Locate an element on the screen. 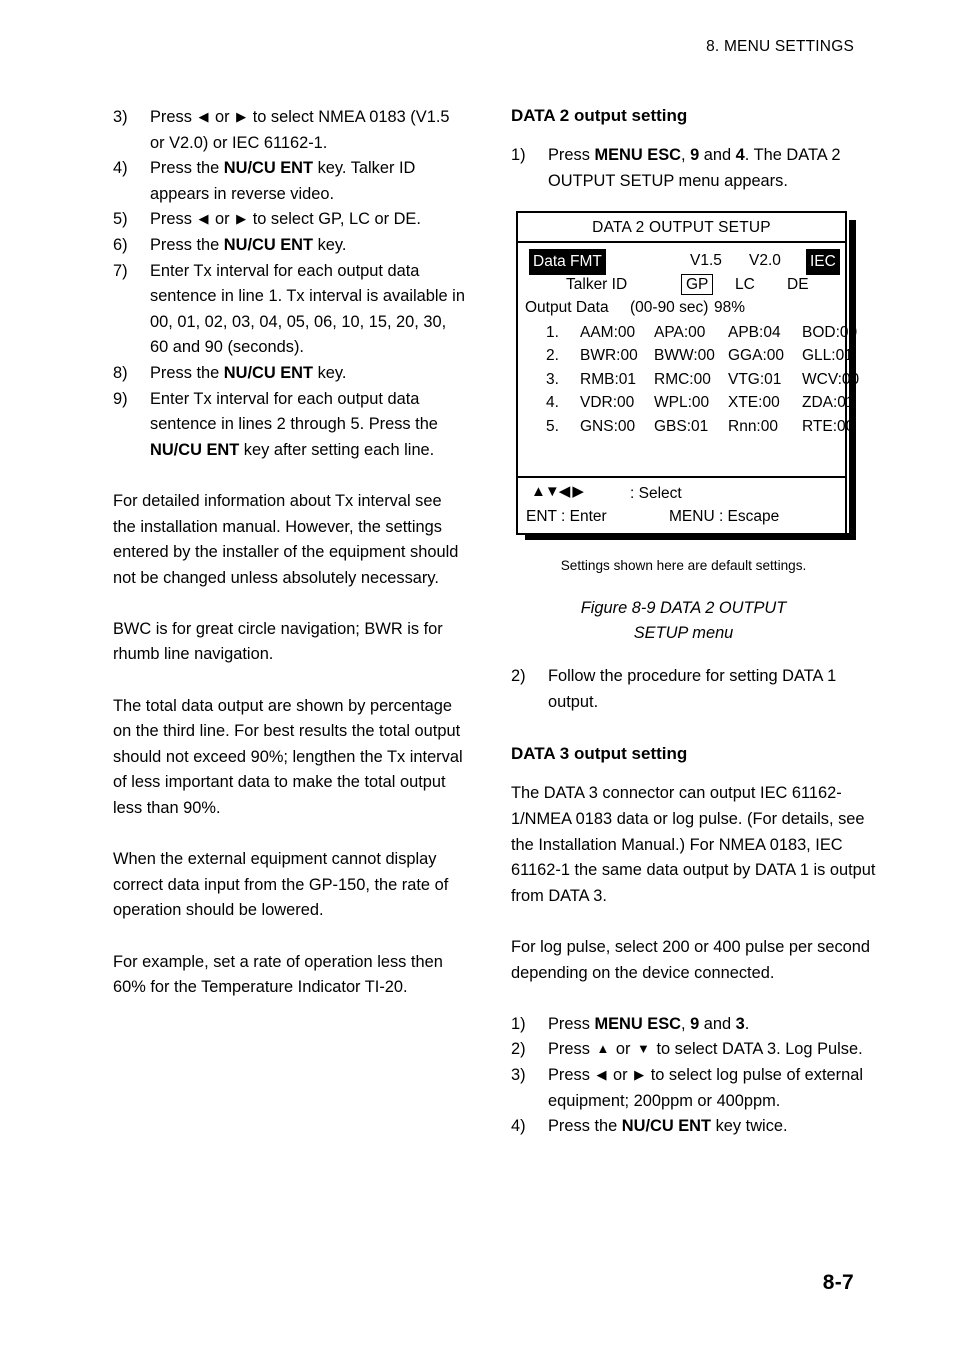  lcd-sentence-row: 1. AAM:00 APA:00 APB:04 BOD:00 is located at coordinates (687, 333).